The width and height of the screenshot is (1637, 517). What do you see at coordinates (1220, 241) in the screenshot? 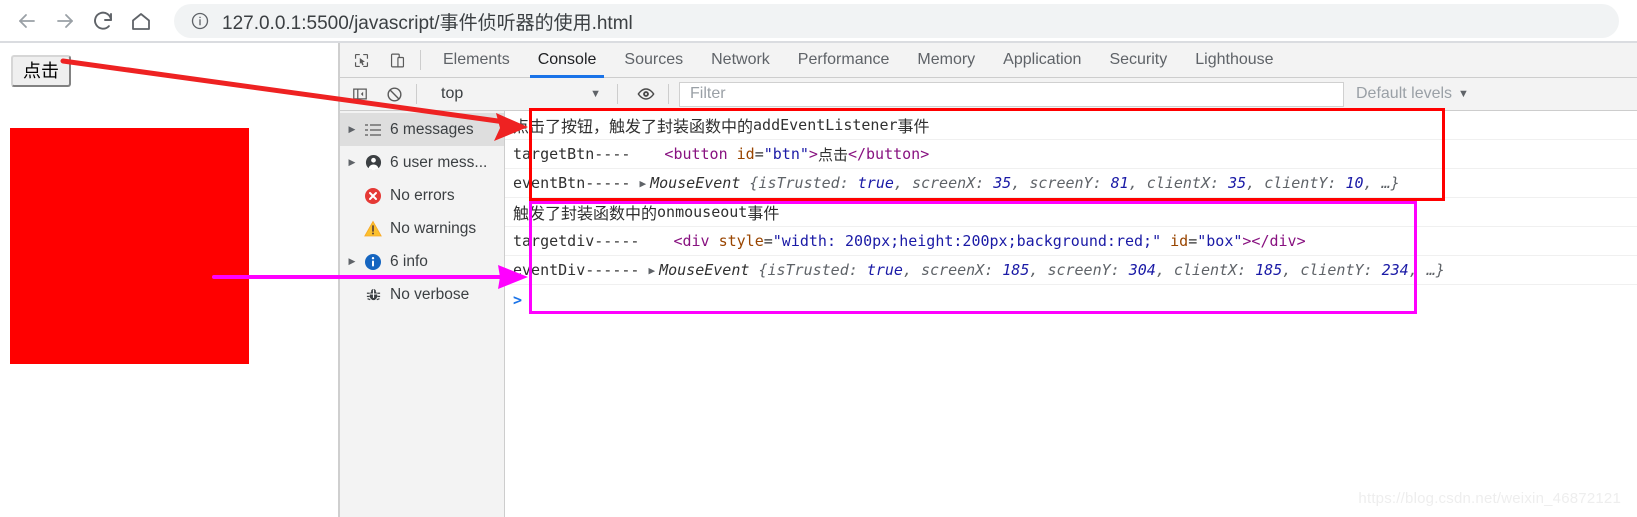
I see `attr-value-2: "box"` at bounding box center [1220, 241].